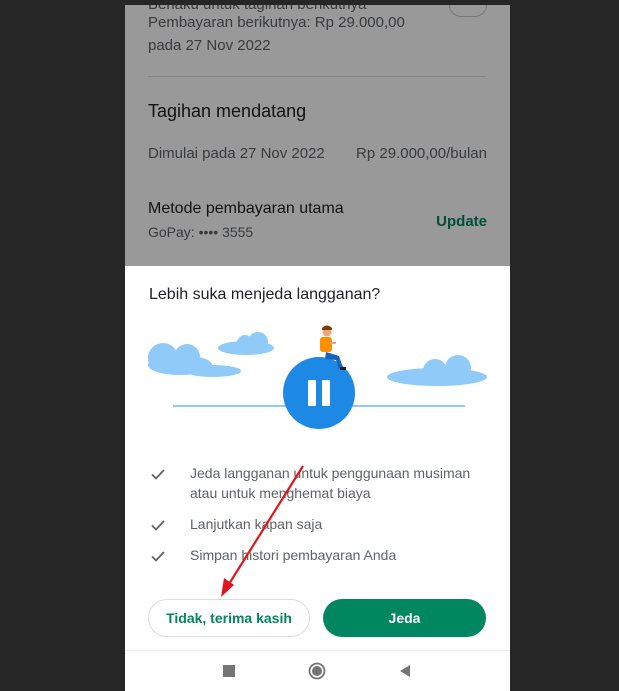  What do you see at coordinates (293, 555) in the screenshot?
I see `feature-text: Simpan histori pembayaran Anda` at bounding box center [293, 555].